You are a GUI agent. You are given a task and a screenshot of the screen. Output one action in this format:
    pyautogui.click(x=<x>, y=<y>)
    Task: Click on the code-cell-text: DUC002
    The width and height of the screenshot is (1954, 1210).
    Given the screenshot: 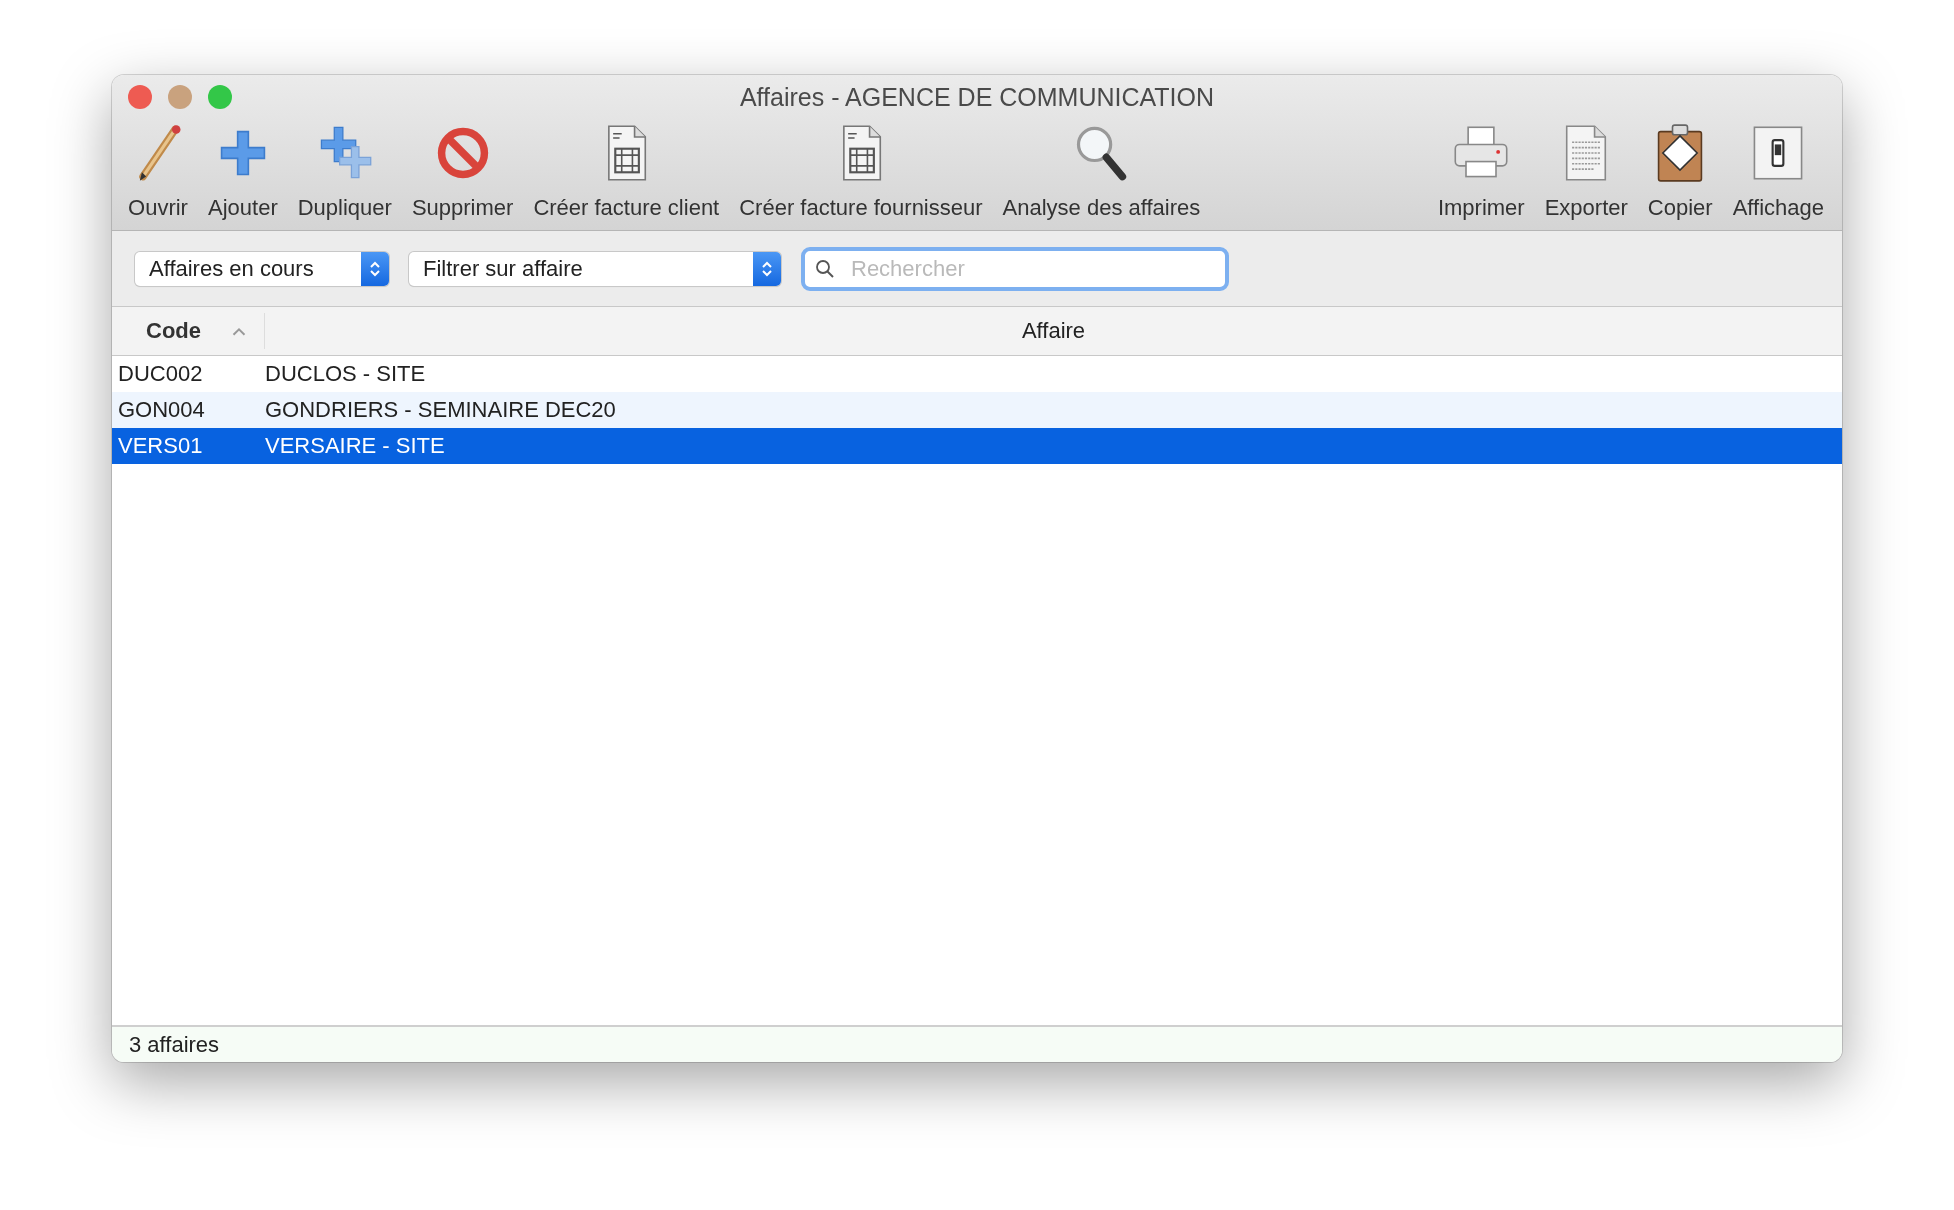 What is the action you would take?
    pyautogui.click(x=160, y=374)
    